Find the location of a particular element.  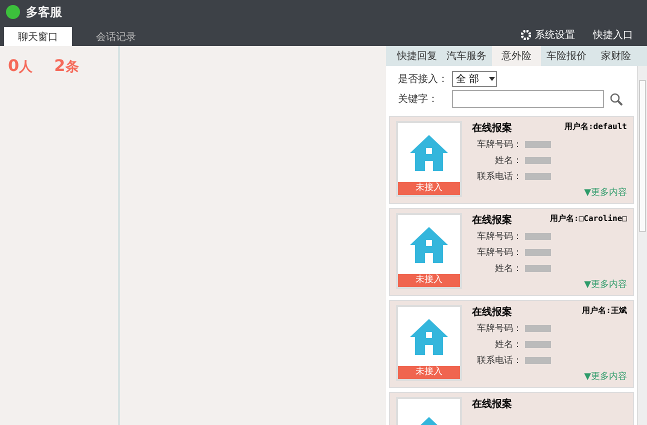

username-text: 用户名:王斌 is located at coordinates (604, 311).